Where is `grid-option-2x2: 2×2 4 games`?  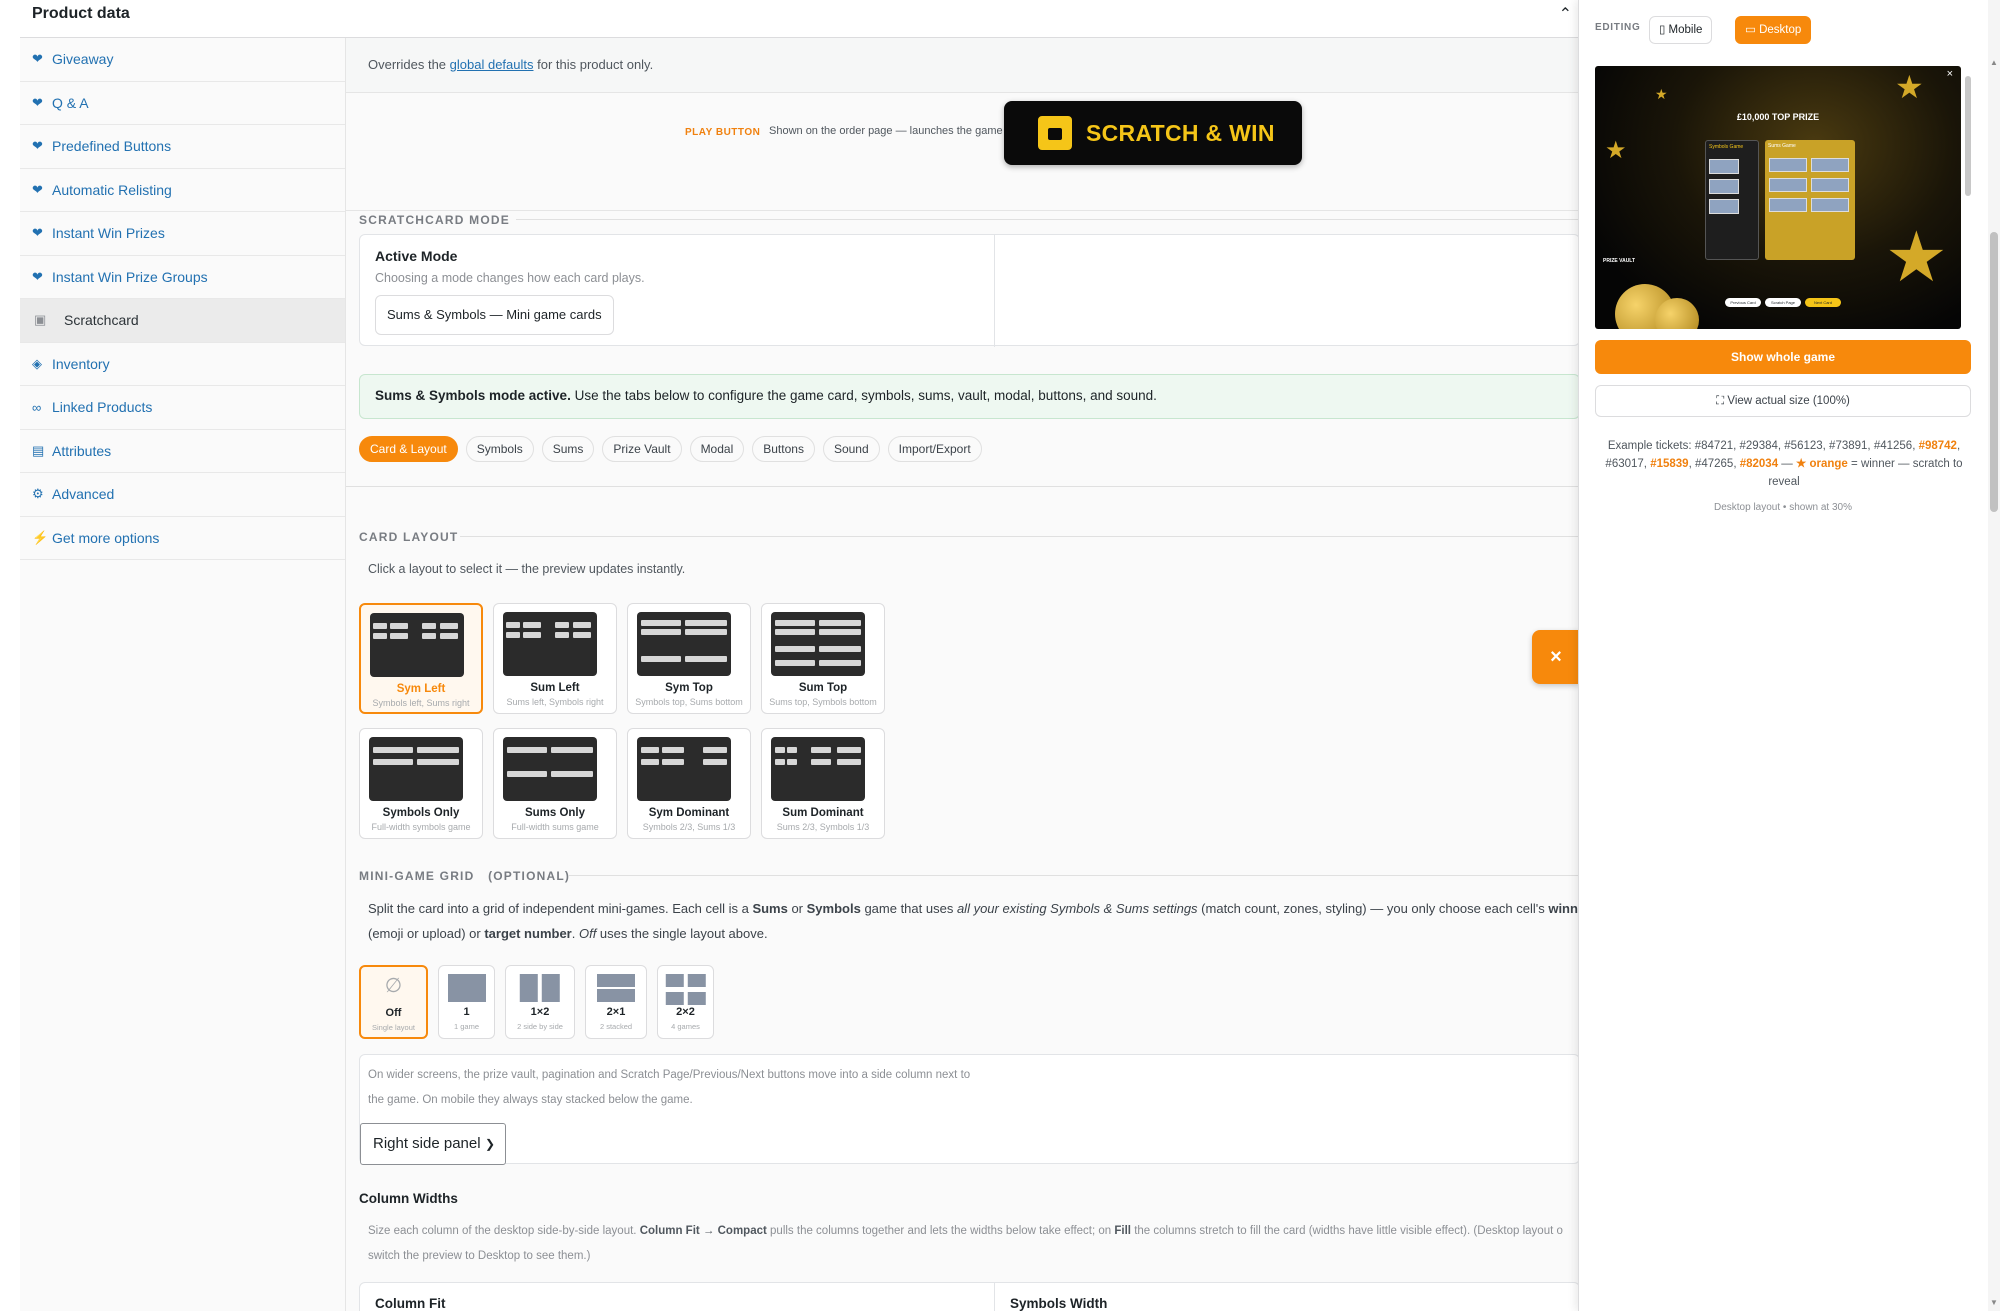 grid-option-2x2: 2×2 4 games is located at coordinates (685, 1002).